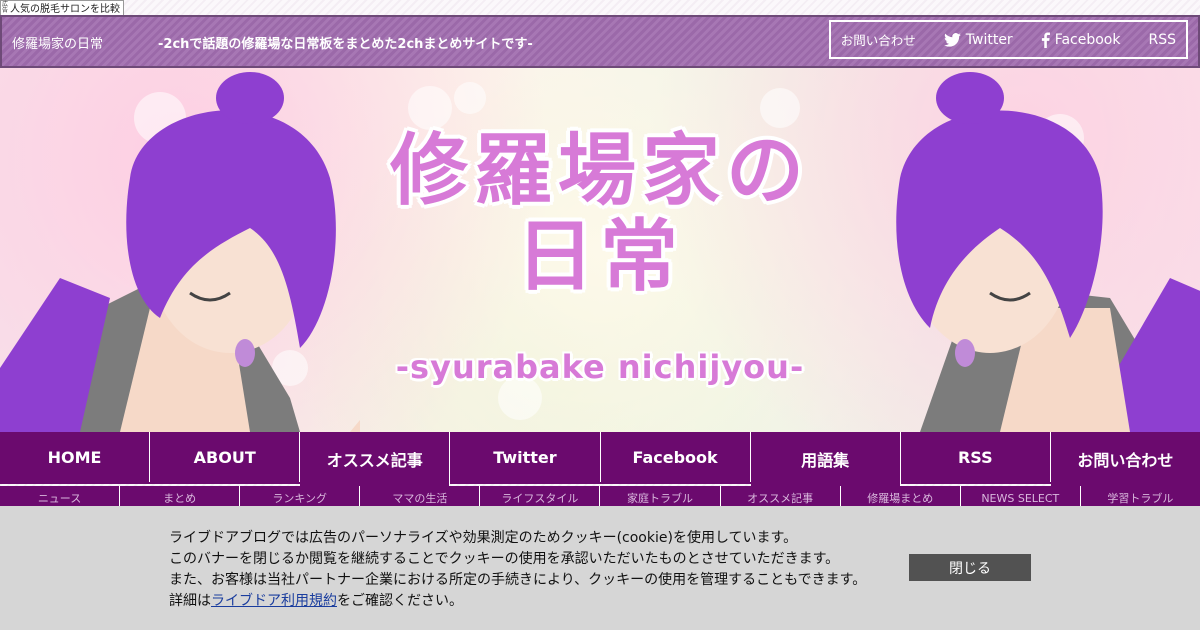  Describe the element at coordinates (525, 457) in the screenshot. I see `nav-item-twitter: Twitter` at that location.